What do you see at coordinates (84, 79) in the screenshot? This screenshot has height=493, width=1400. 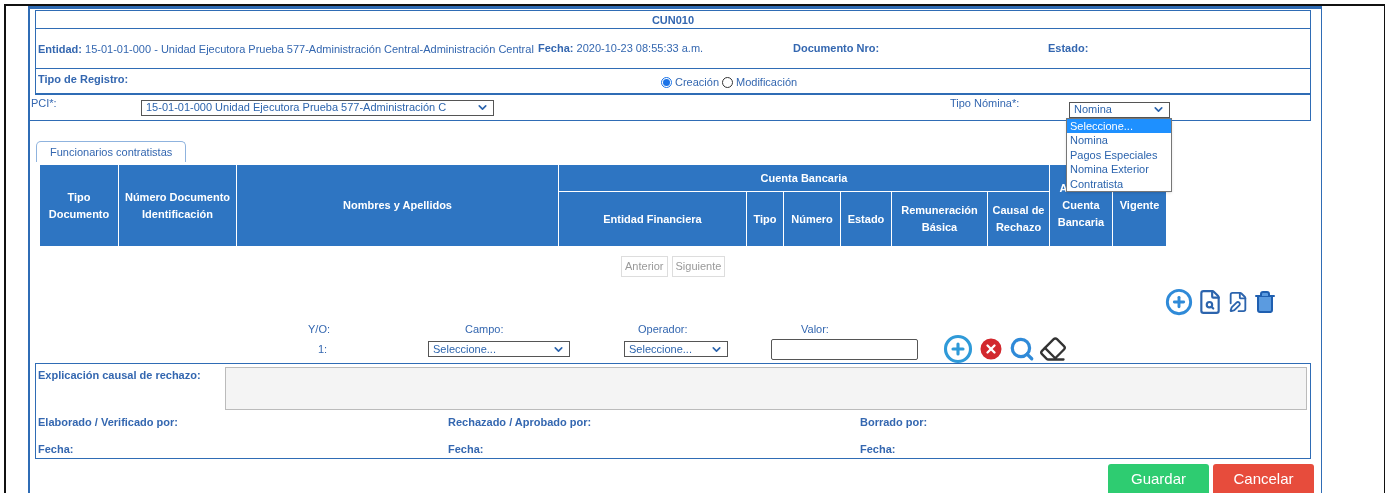 I see `tipo-registro-label: Tipo de Registro:` at bounding box center [84, 79].